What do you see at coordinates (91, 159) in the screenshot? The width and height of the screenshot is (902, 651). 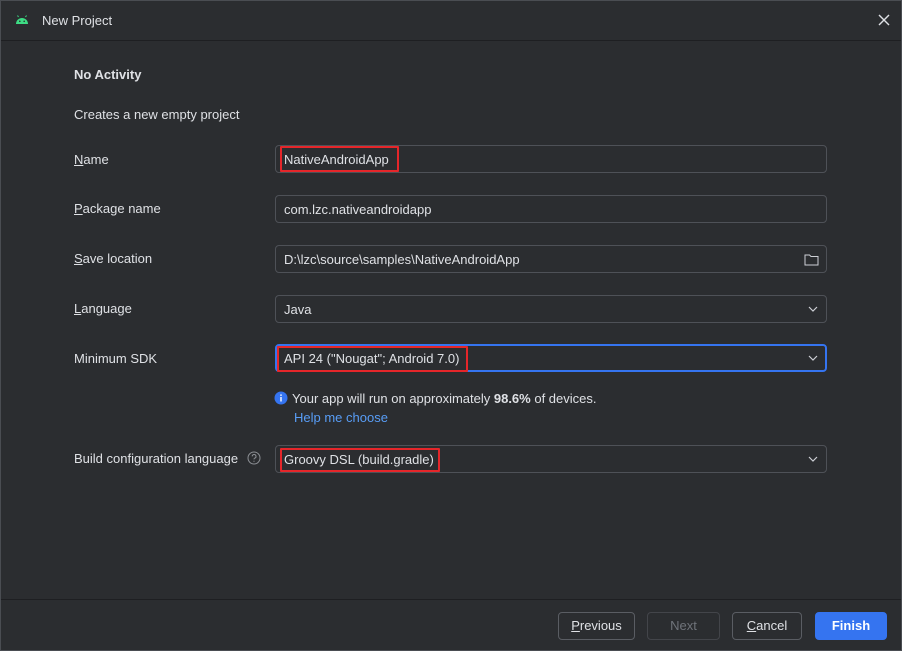 I see `name-label: Name` at bounding box center [91, 159].